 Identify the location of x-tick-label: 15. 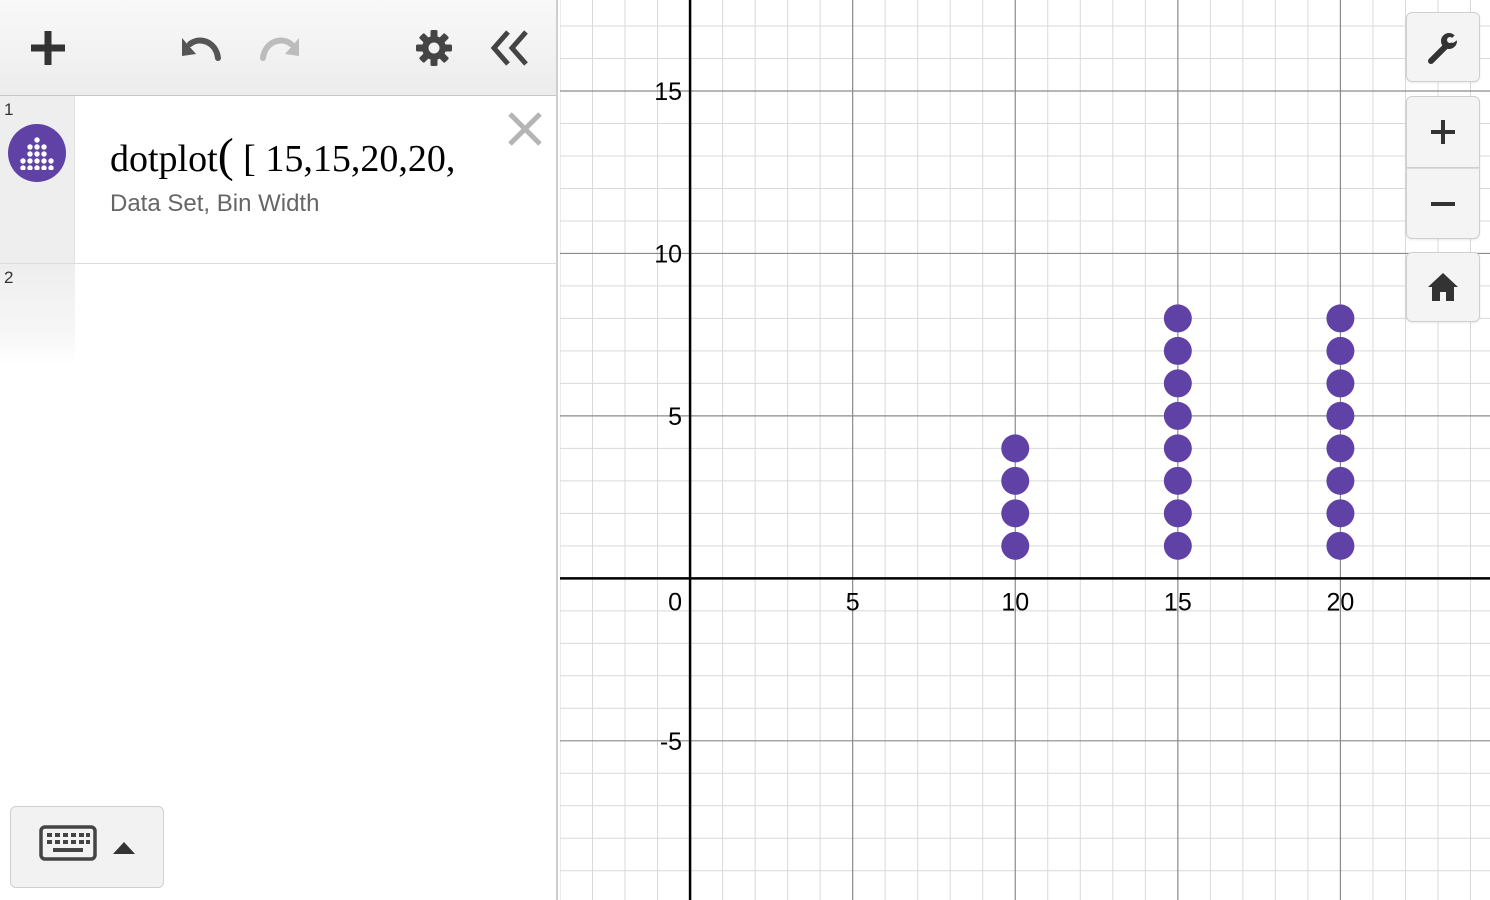
(1178, 602).